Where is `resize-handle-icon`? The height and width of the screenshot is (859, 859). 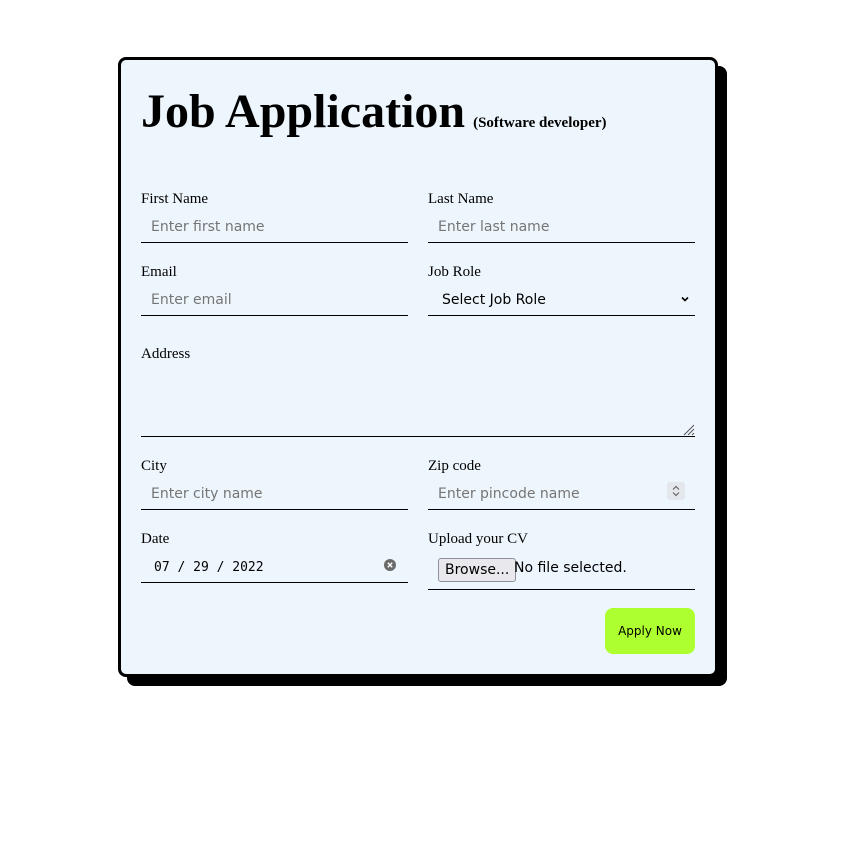 resize-handle-icon is located at coordinates (688, 429).